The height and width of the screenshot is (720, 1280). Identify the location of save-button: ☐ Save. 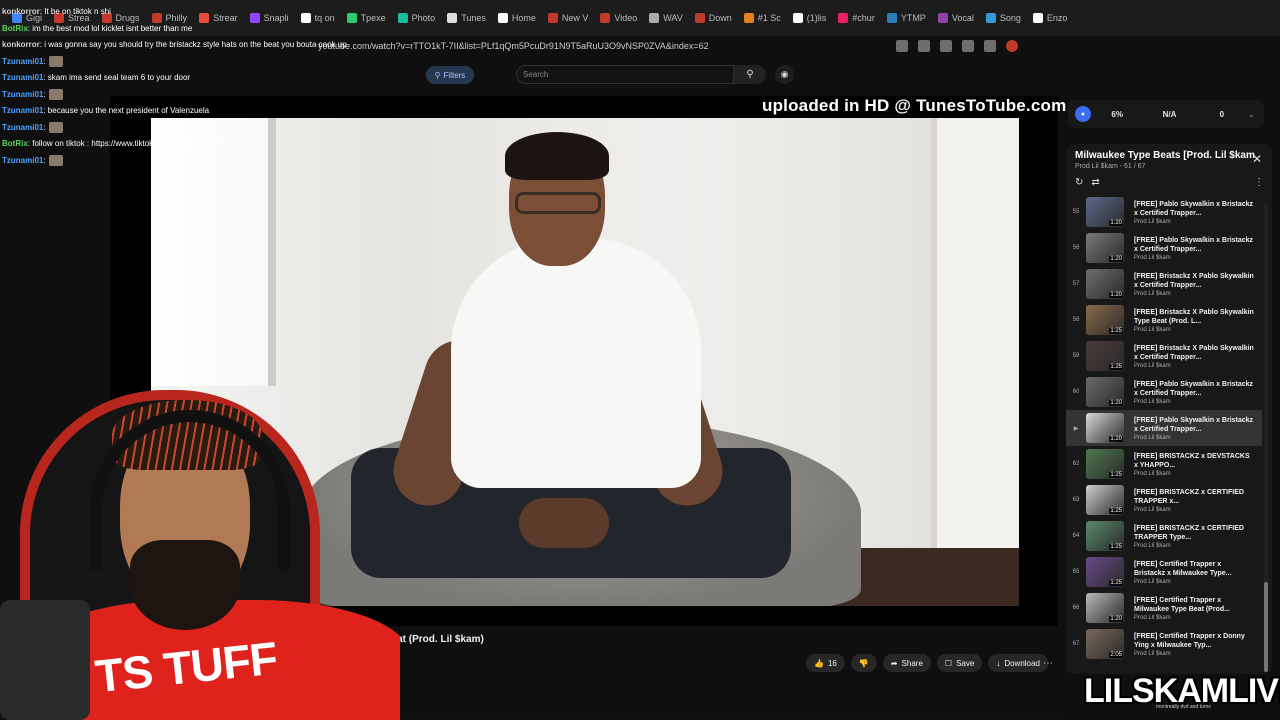
(959, 663).